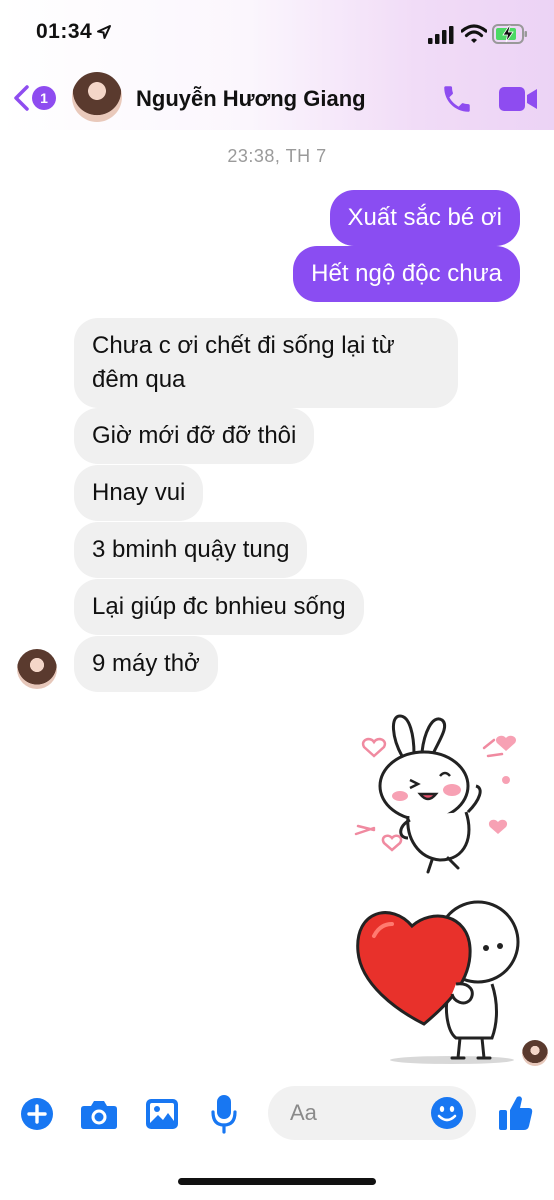 This screenshot has width=554, height=1200. Describe the element at coordinates (224, 1114) in the screenshot. I see `microphone-icon` at that location.